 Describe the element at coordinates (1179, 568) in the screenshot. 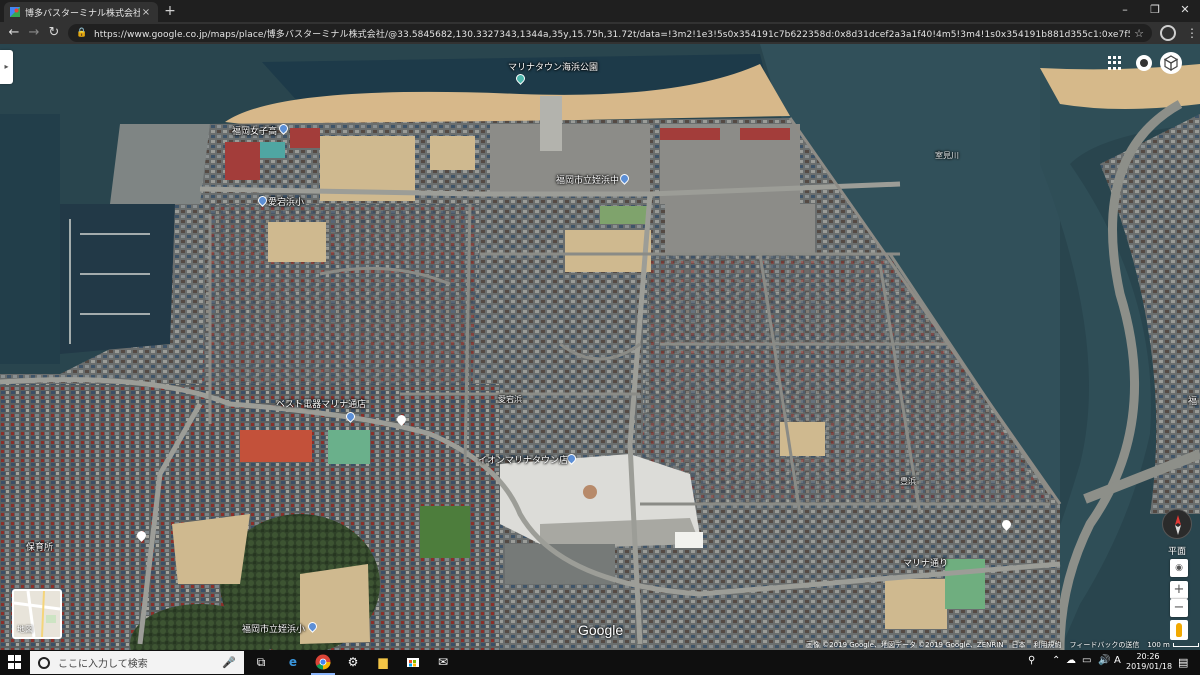

I see `my-location-button: ◉` at that location.